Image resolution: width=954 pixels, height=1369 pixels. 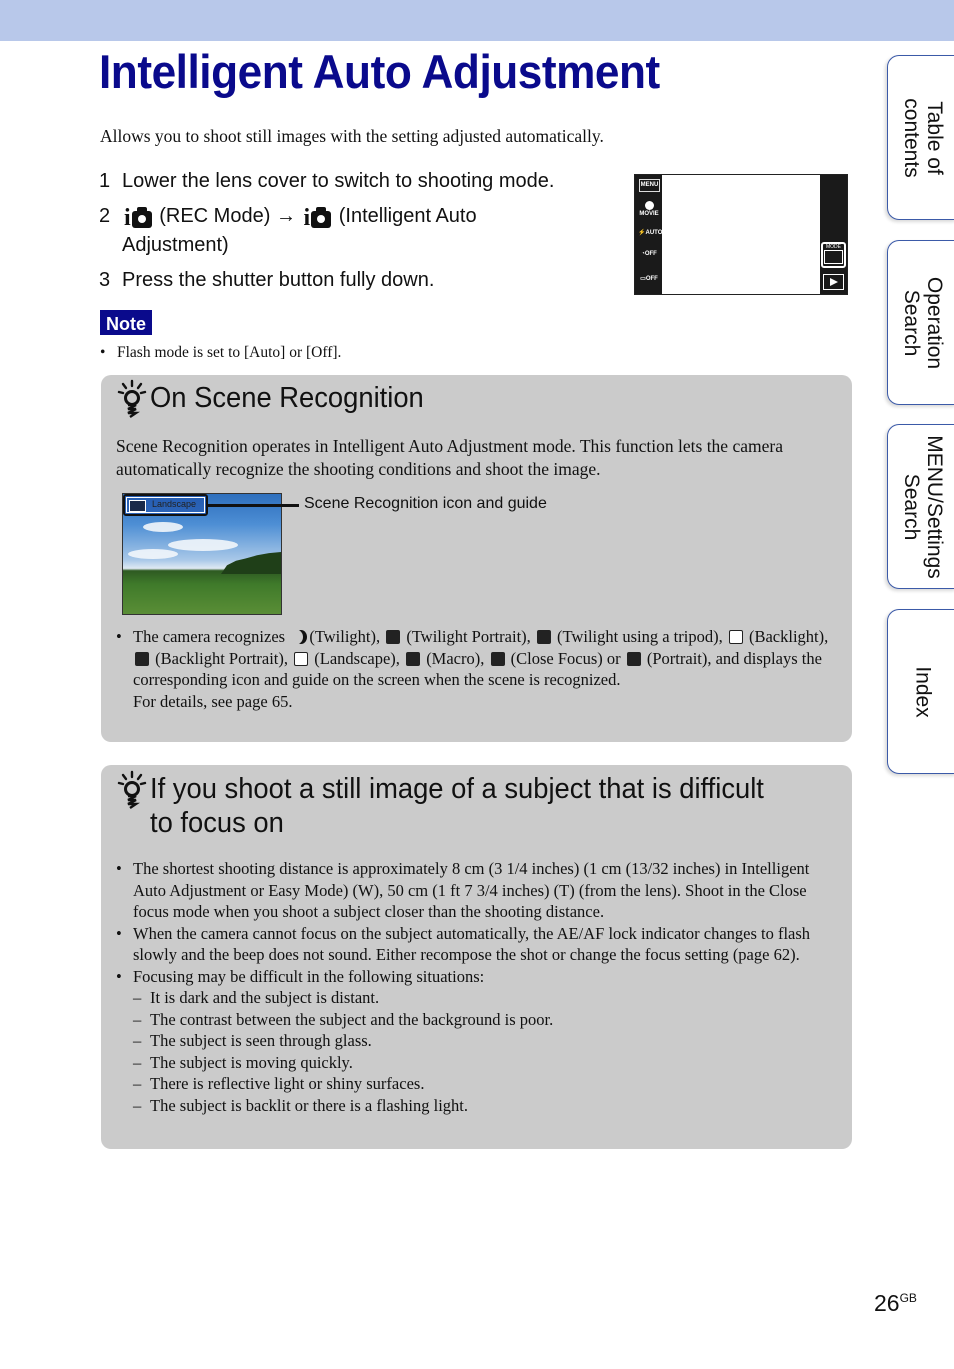 I want to click on backlight-icon, so click(x=735, y=637).